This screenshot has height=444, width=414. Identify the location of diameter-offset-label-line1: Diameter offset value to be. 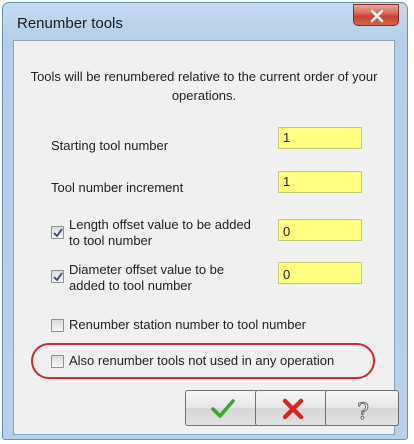
(147, 269).